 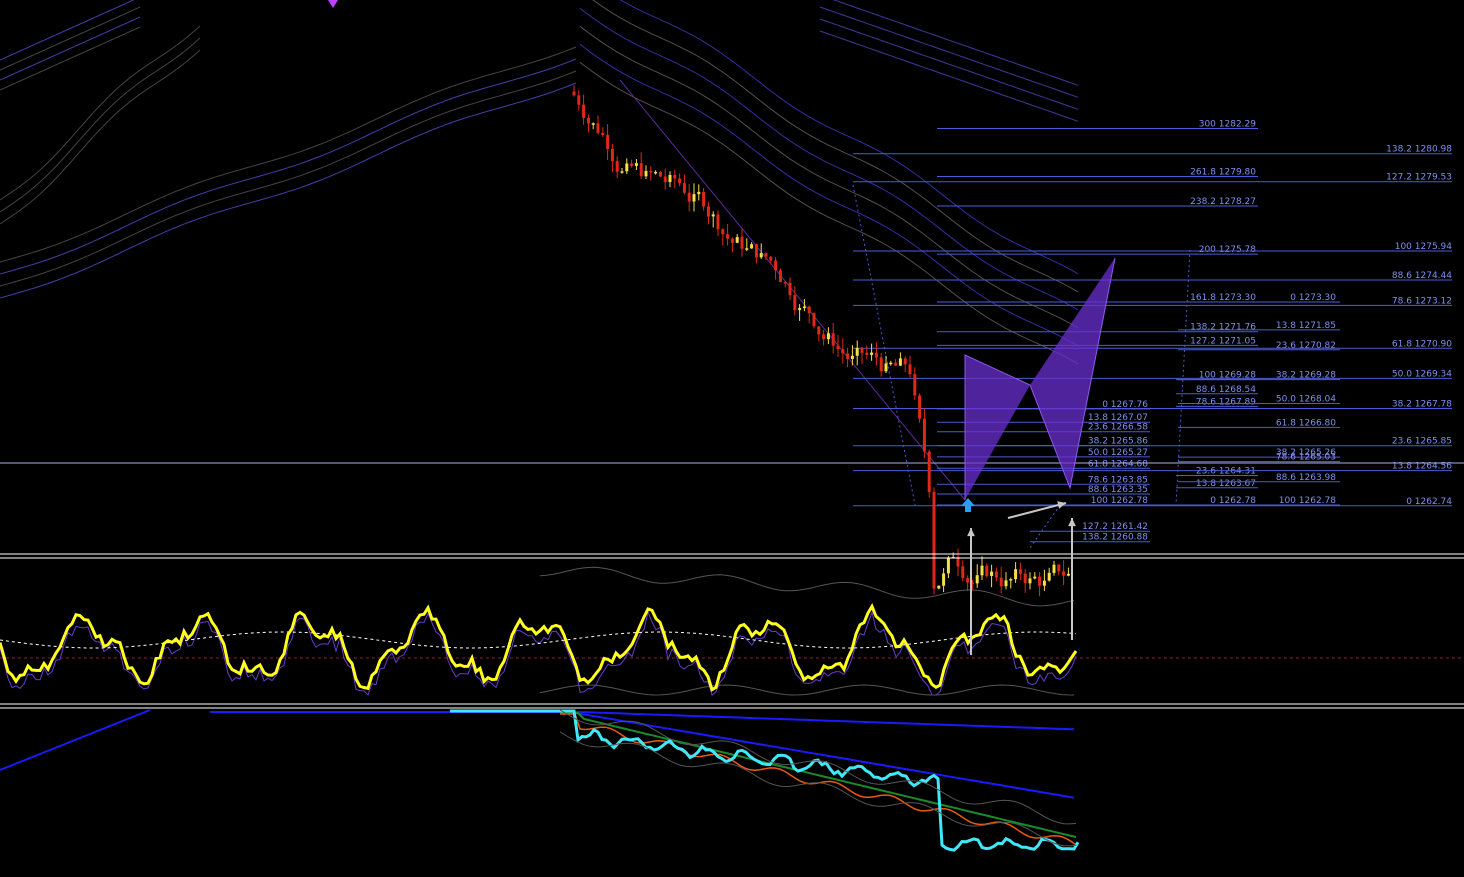 I want to click on oscillator-main-line, so click(x=539, y=647).